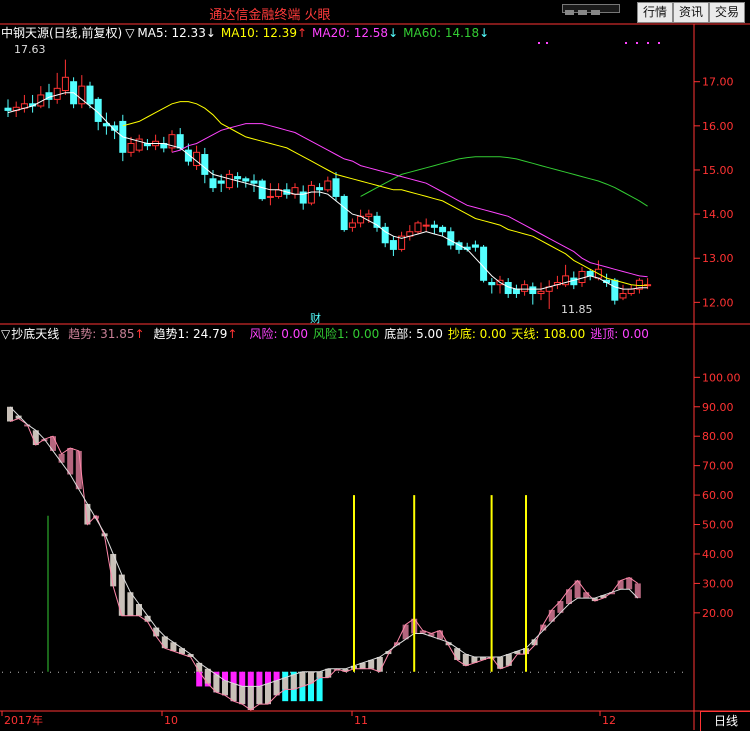 This screenshot has width=750, height=731. I want to click on indicator-tick-label: 90.00, so click(718, 407).